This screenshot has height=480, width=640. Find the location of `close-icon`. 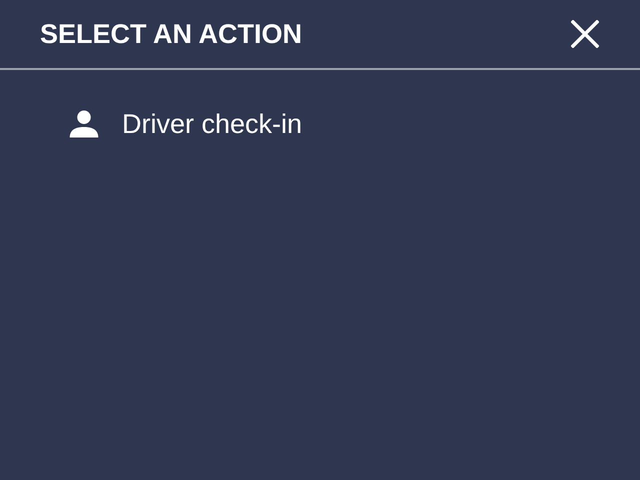

close-icon is located at coordinates (585, 34).